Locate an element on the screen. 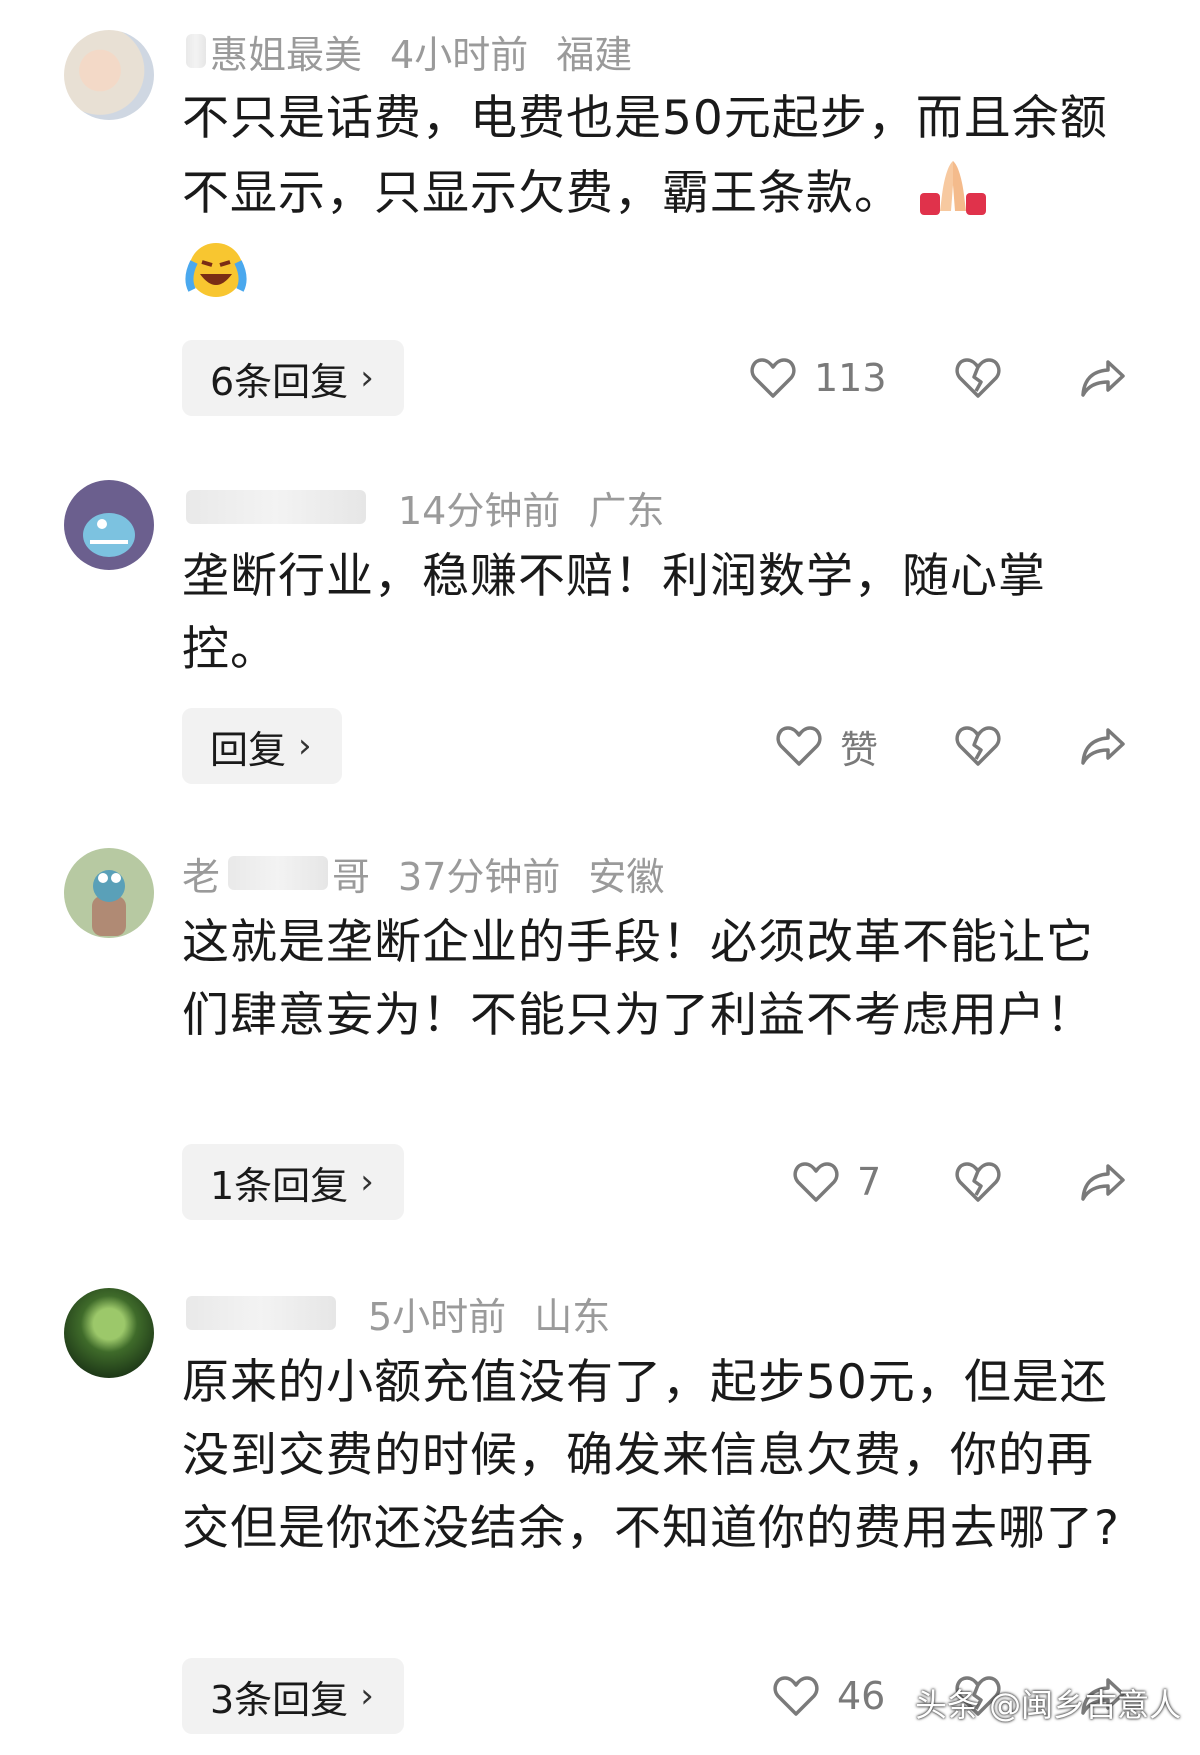  like-button: 7 is located at coordinates (837, 1182).